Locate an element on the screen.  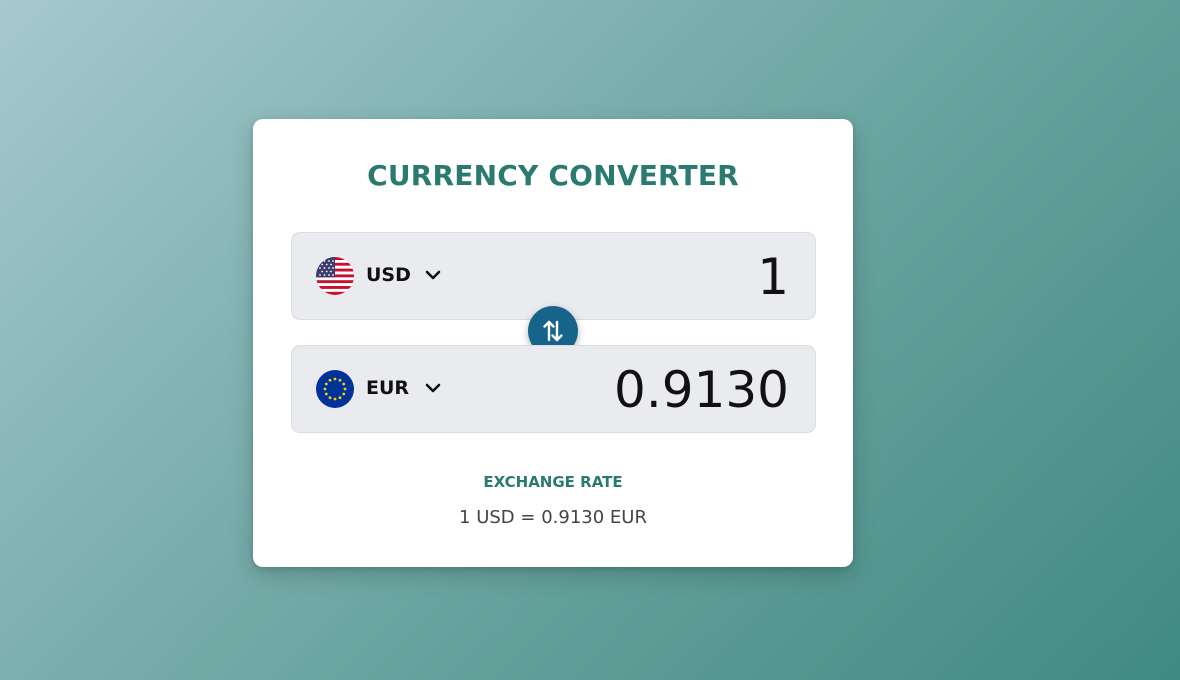
eu-flag-icon is located at coordinates (335, 389).